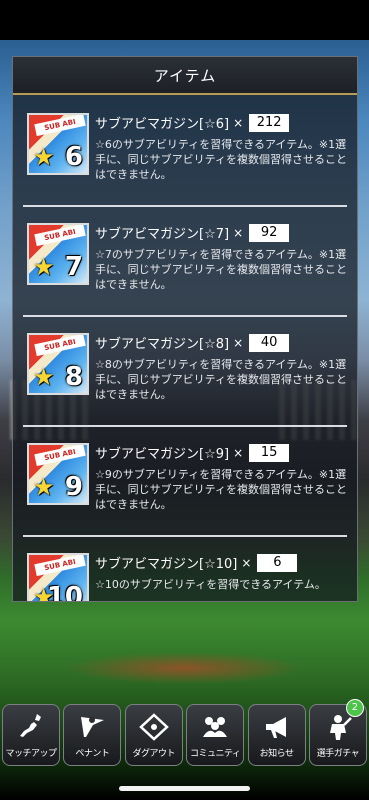 The width and height of the screenshot is (369, 800). What do you see at coordinates (58, 474) in the screenshot?
I see `item-thumbnail: SUB ABI ★ 9` at bounding box center [58, 474].